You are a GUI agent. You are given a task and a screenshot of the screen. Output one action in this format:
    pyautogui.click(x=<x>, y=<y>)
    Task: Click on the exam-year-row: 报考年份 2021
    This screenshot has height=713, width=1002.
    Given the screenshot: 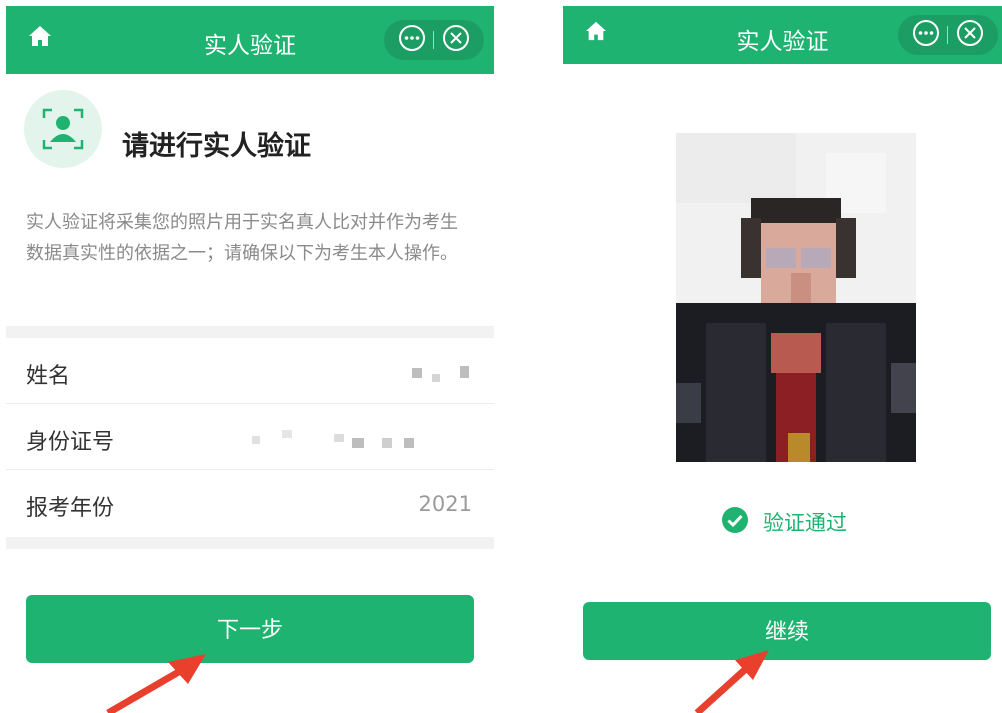 What is the action you would take?
    pyautogui.click(x=250, y=503)
    